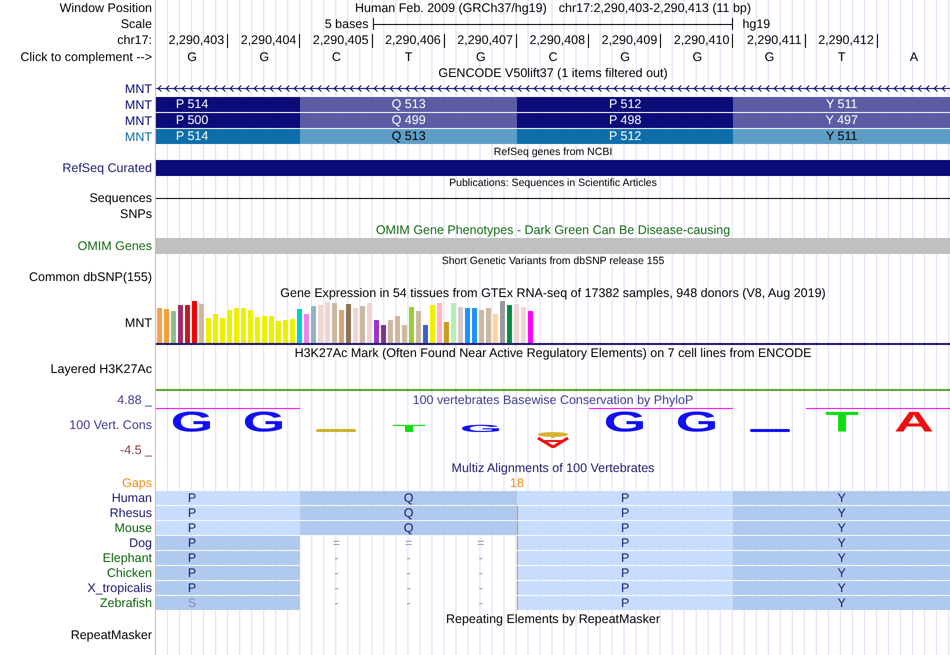  What do you see at coordinates (342, 41) in the screenshot?
I see `coordinate-label: 2,290,405` at bounding box center [342, 41].